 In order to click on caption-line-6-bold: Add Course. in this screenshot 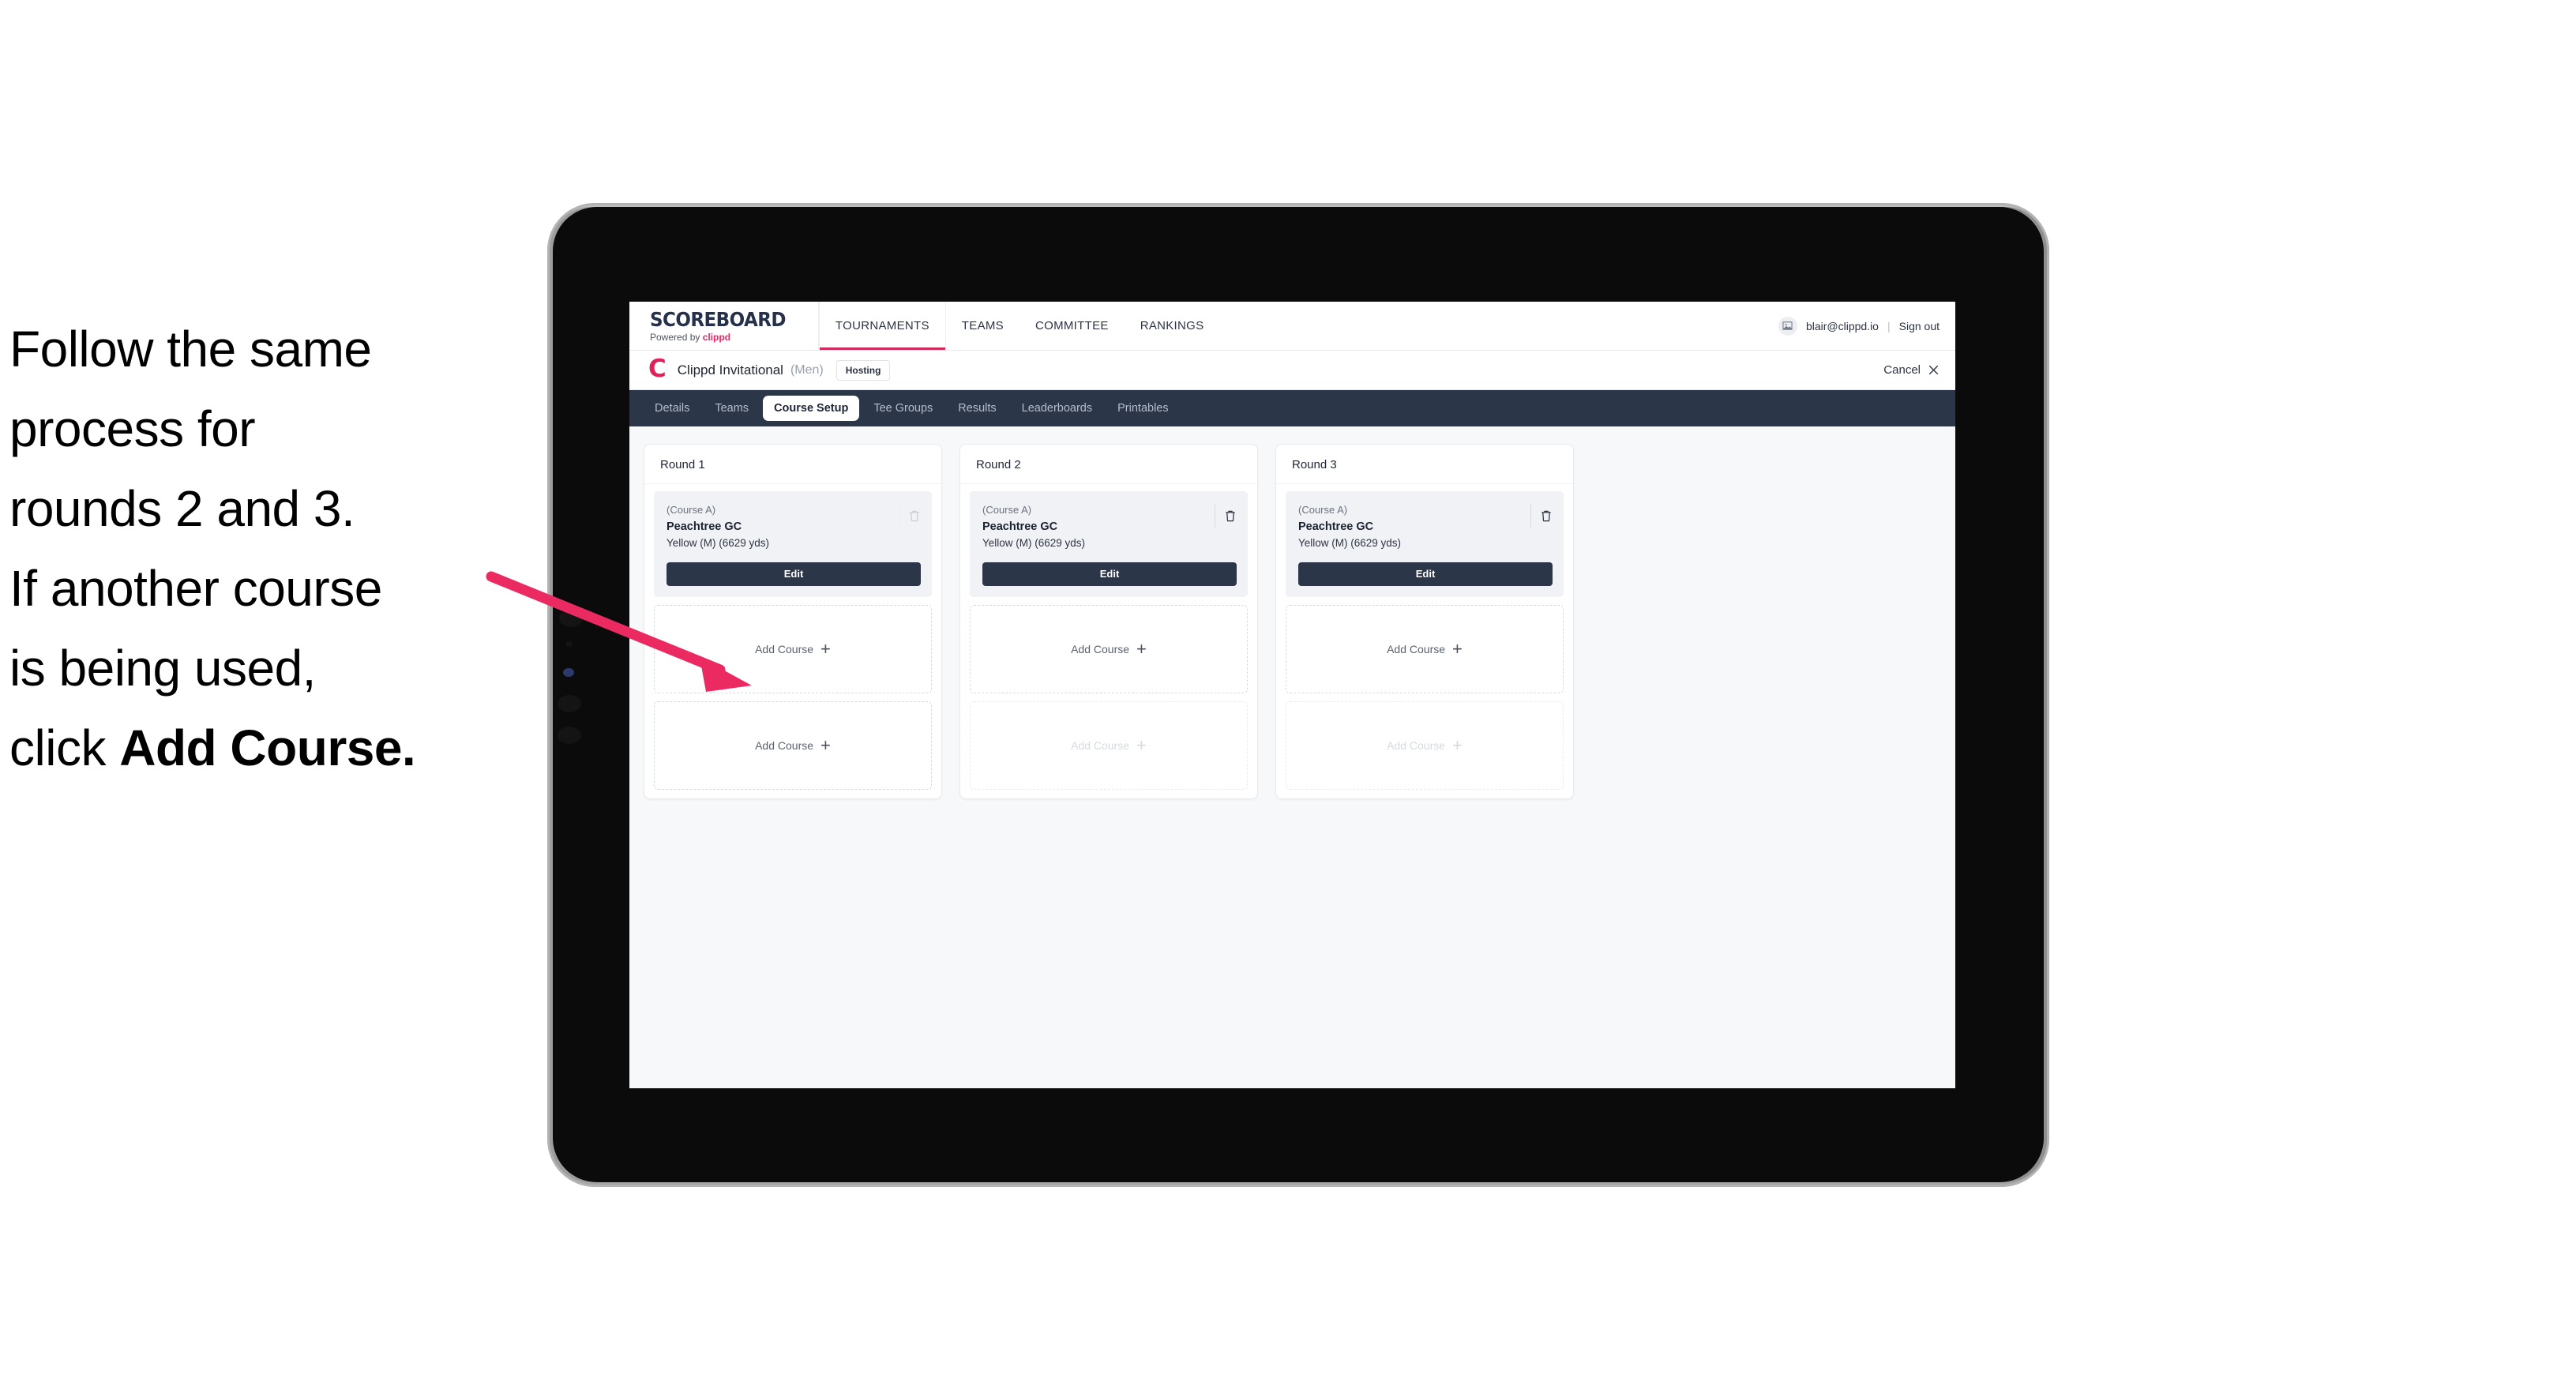, I will do `click(267, 747)`.